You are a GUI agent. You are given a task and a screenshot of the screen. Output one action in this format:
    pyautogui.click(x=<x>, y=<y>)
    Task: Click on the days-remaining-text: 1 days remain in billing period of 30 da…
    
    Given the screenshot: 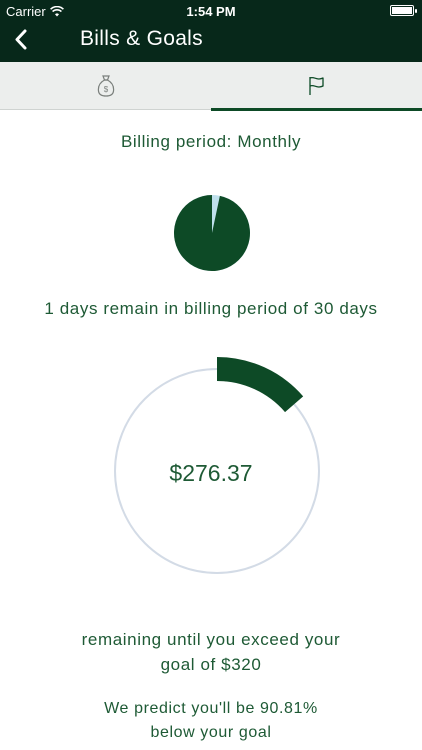 What is the action you would take?
    pyautogui.click(x=211, y=308)
    